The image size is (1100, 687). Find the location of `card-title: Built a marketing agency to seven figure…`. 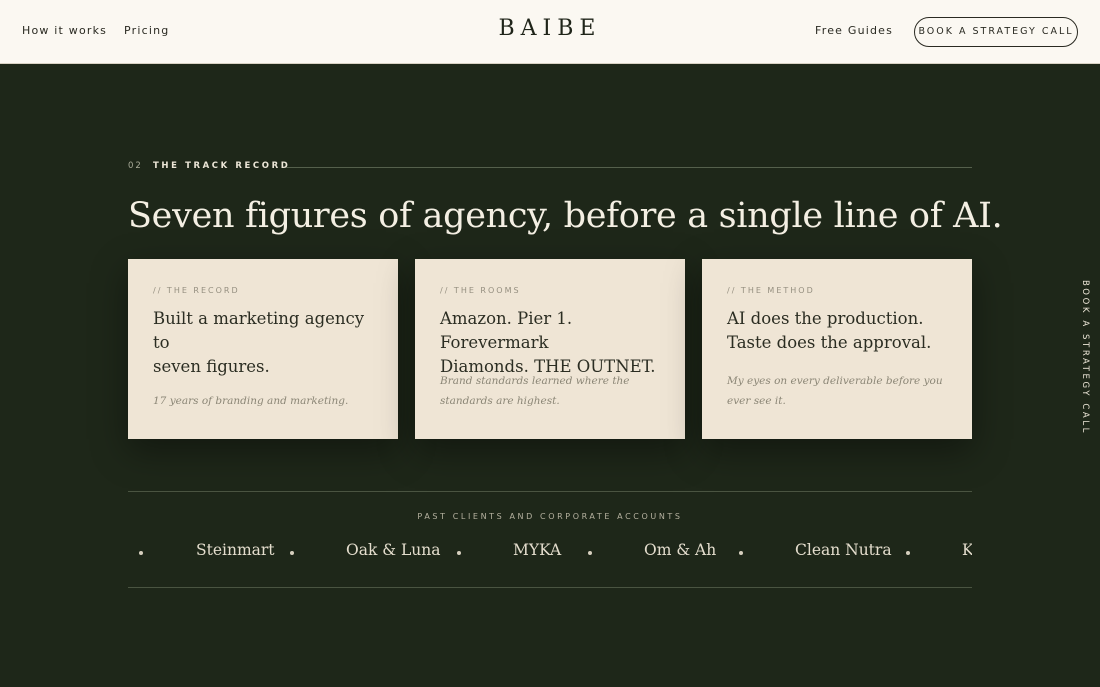

card-title: Built a marketing agency to seven figure… is located at coordinates (263, 343).